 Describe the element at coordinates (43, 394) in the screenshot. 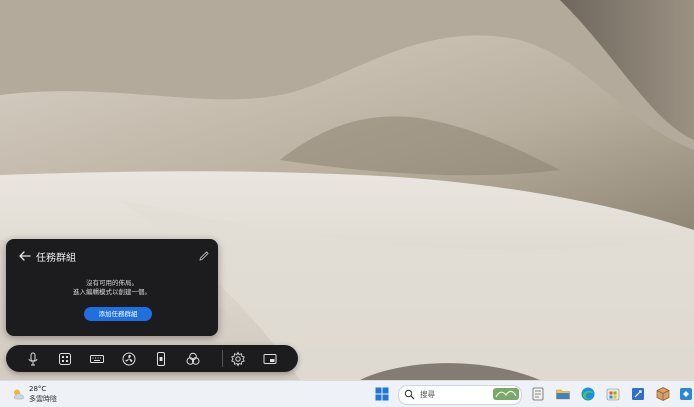

I see `weather-widget: 28°C 多雲時陰` at that location.